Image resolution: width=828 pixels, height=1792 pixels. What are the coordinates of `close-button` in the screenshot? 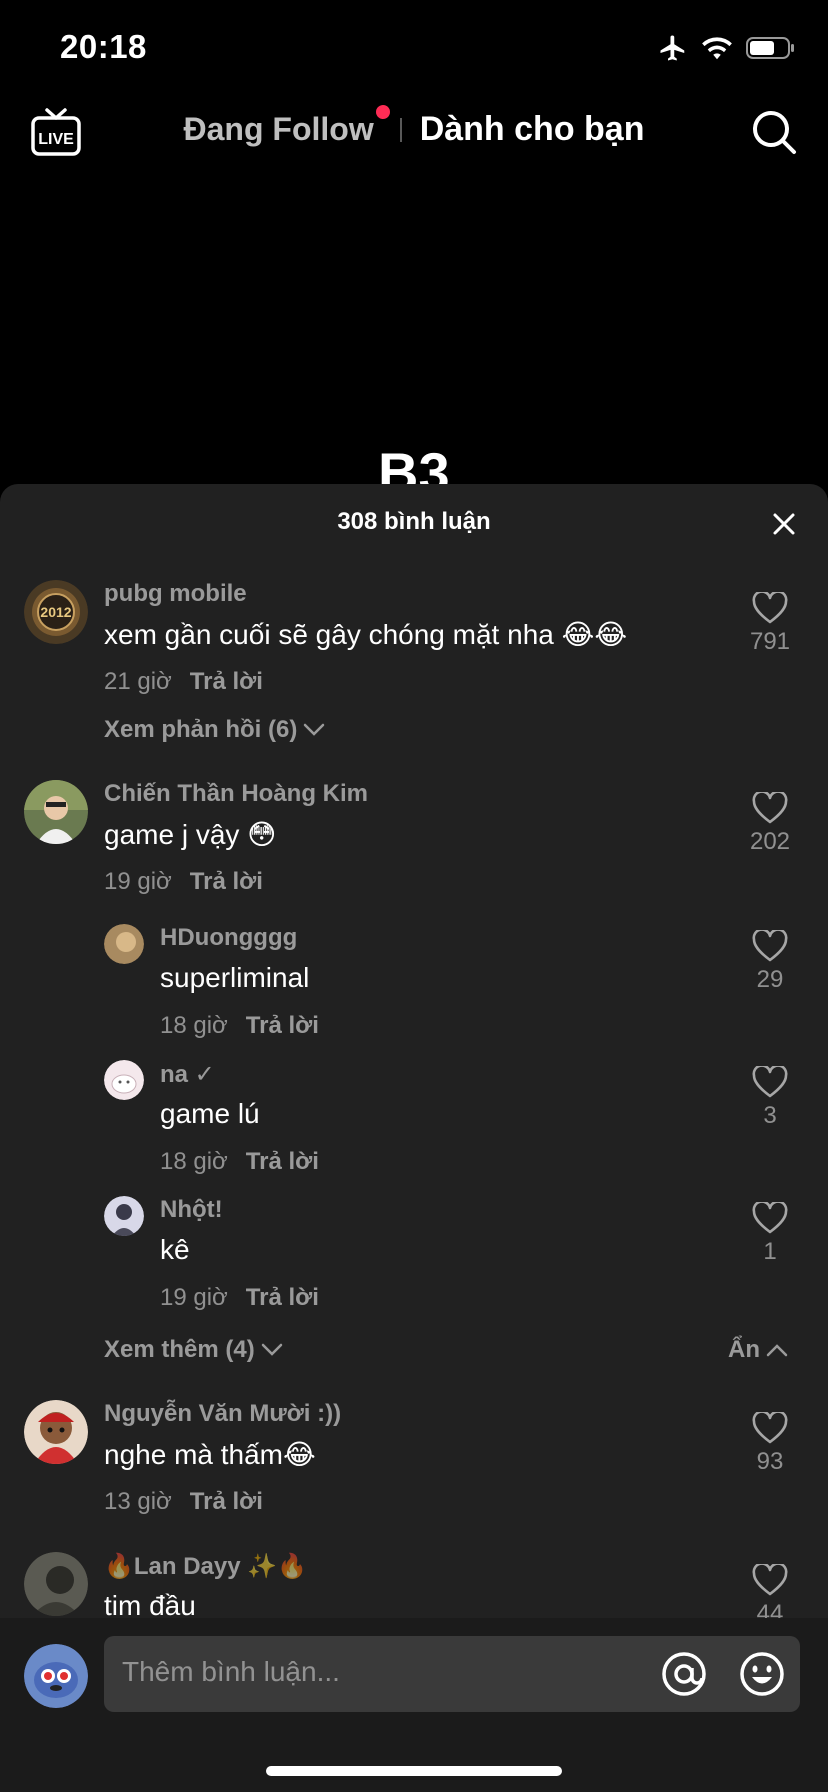 It's located at (784, 524).